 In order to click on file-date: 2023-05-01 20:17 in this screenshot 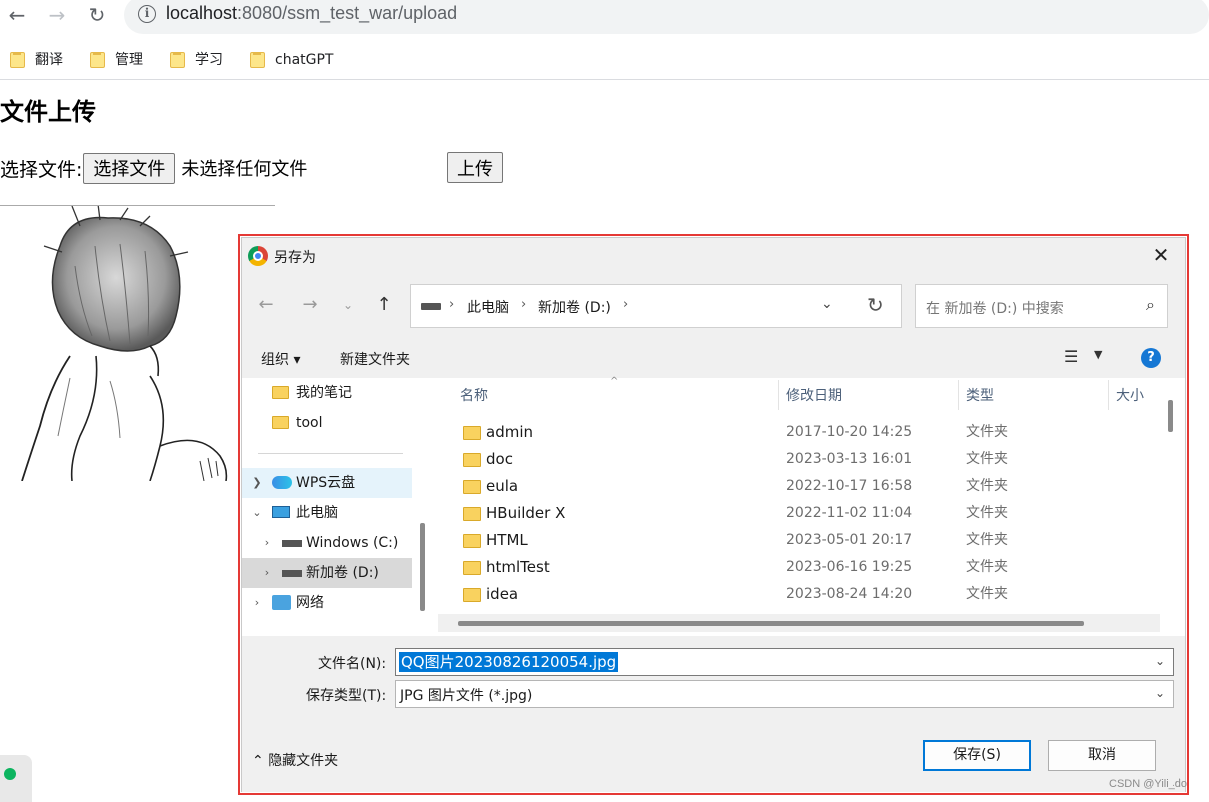, I will do `click(849, 540)`.